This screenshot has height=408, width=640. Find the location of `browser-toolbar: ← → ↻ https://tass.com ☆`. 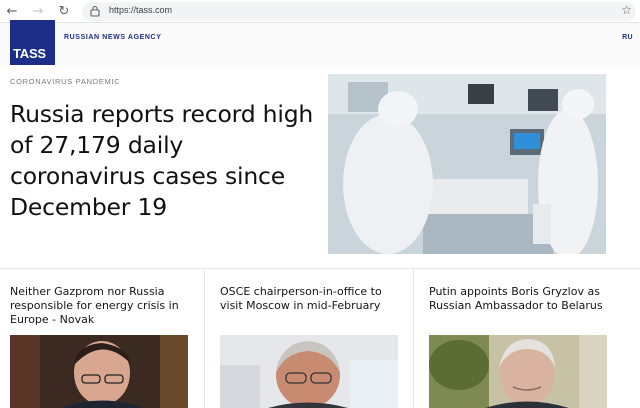

browser-toolbar: ← → ↻ https://tass.com ☆ is located at coordinates (320, 11).